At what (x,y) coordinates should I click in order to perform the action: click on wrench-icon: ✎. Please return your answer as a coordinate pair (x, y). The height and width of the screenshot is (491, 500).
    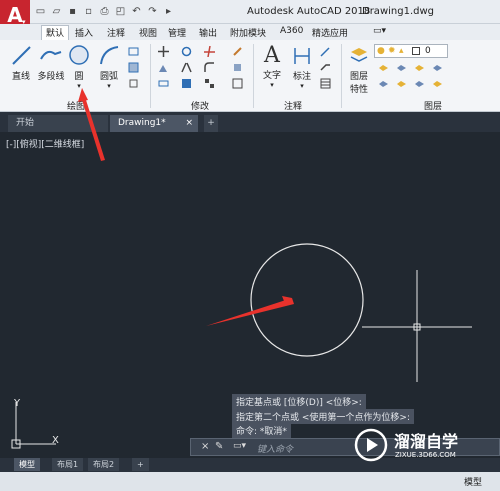
    Looking at the image, I should click on (219, 446).